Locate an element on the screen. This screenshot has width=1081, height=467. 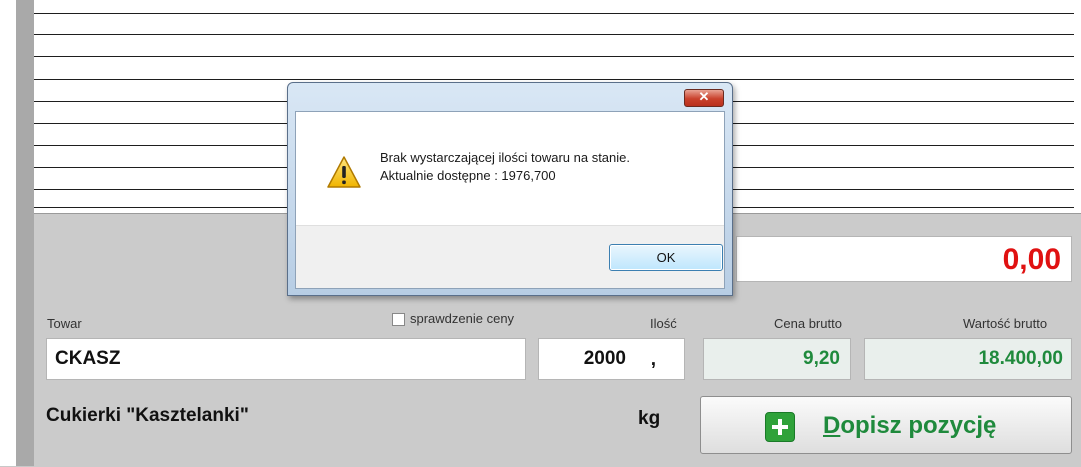
close-icon: ✕ is located at coordinates (704, 96).